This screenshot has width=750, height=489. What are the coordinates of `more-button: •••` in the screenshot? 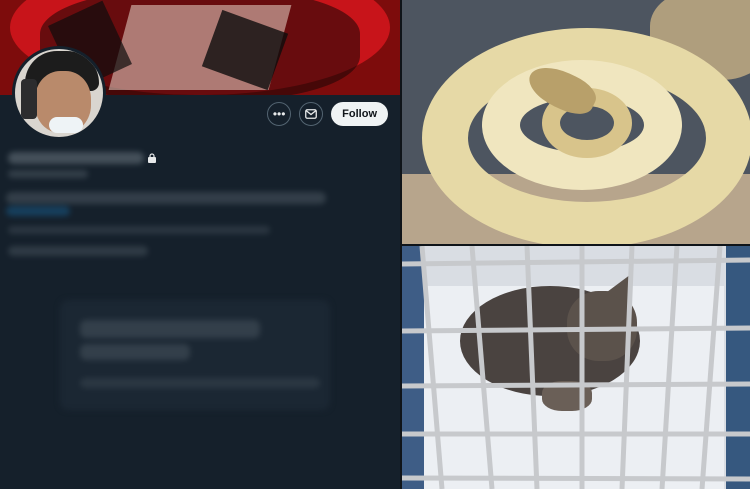 It's located at (279, 114).